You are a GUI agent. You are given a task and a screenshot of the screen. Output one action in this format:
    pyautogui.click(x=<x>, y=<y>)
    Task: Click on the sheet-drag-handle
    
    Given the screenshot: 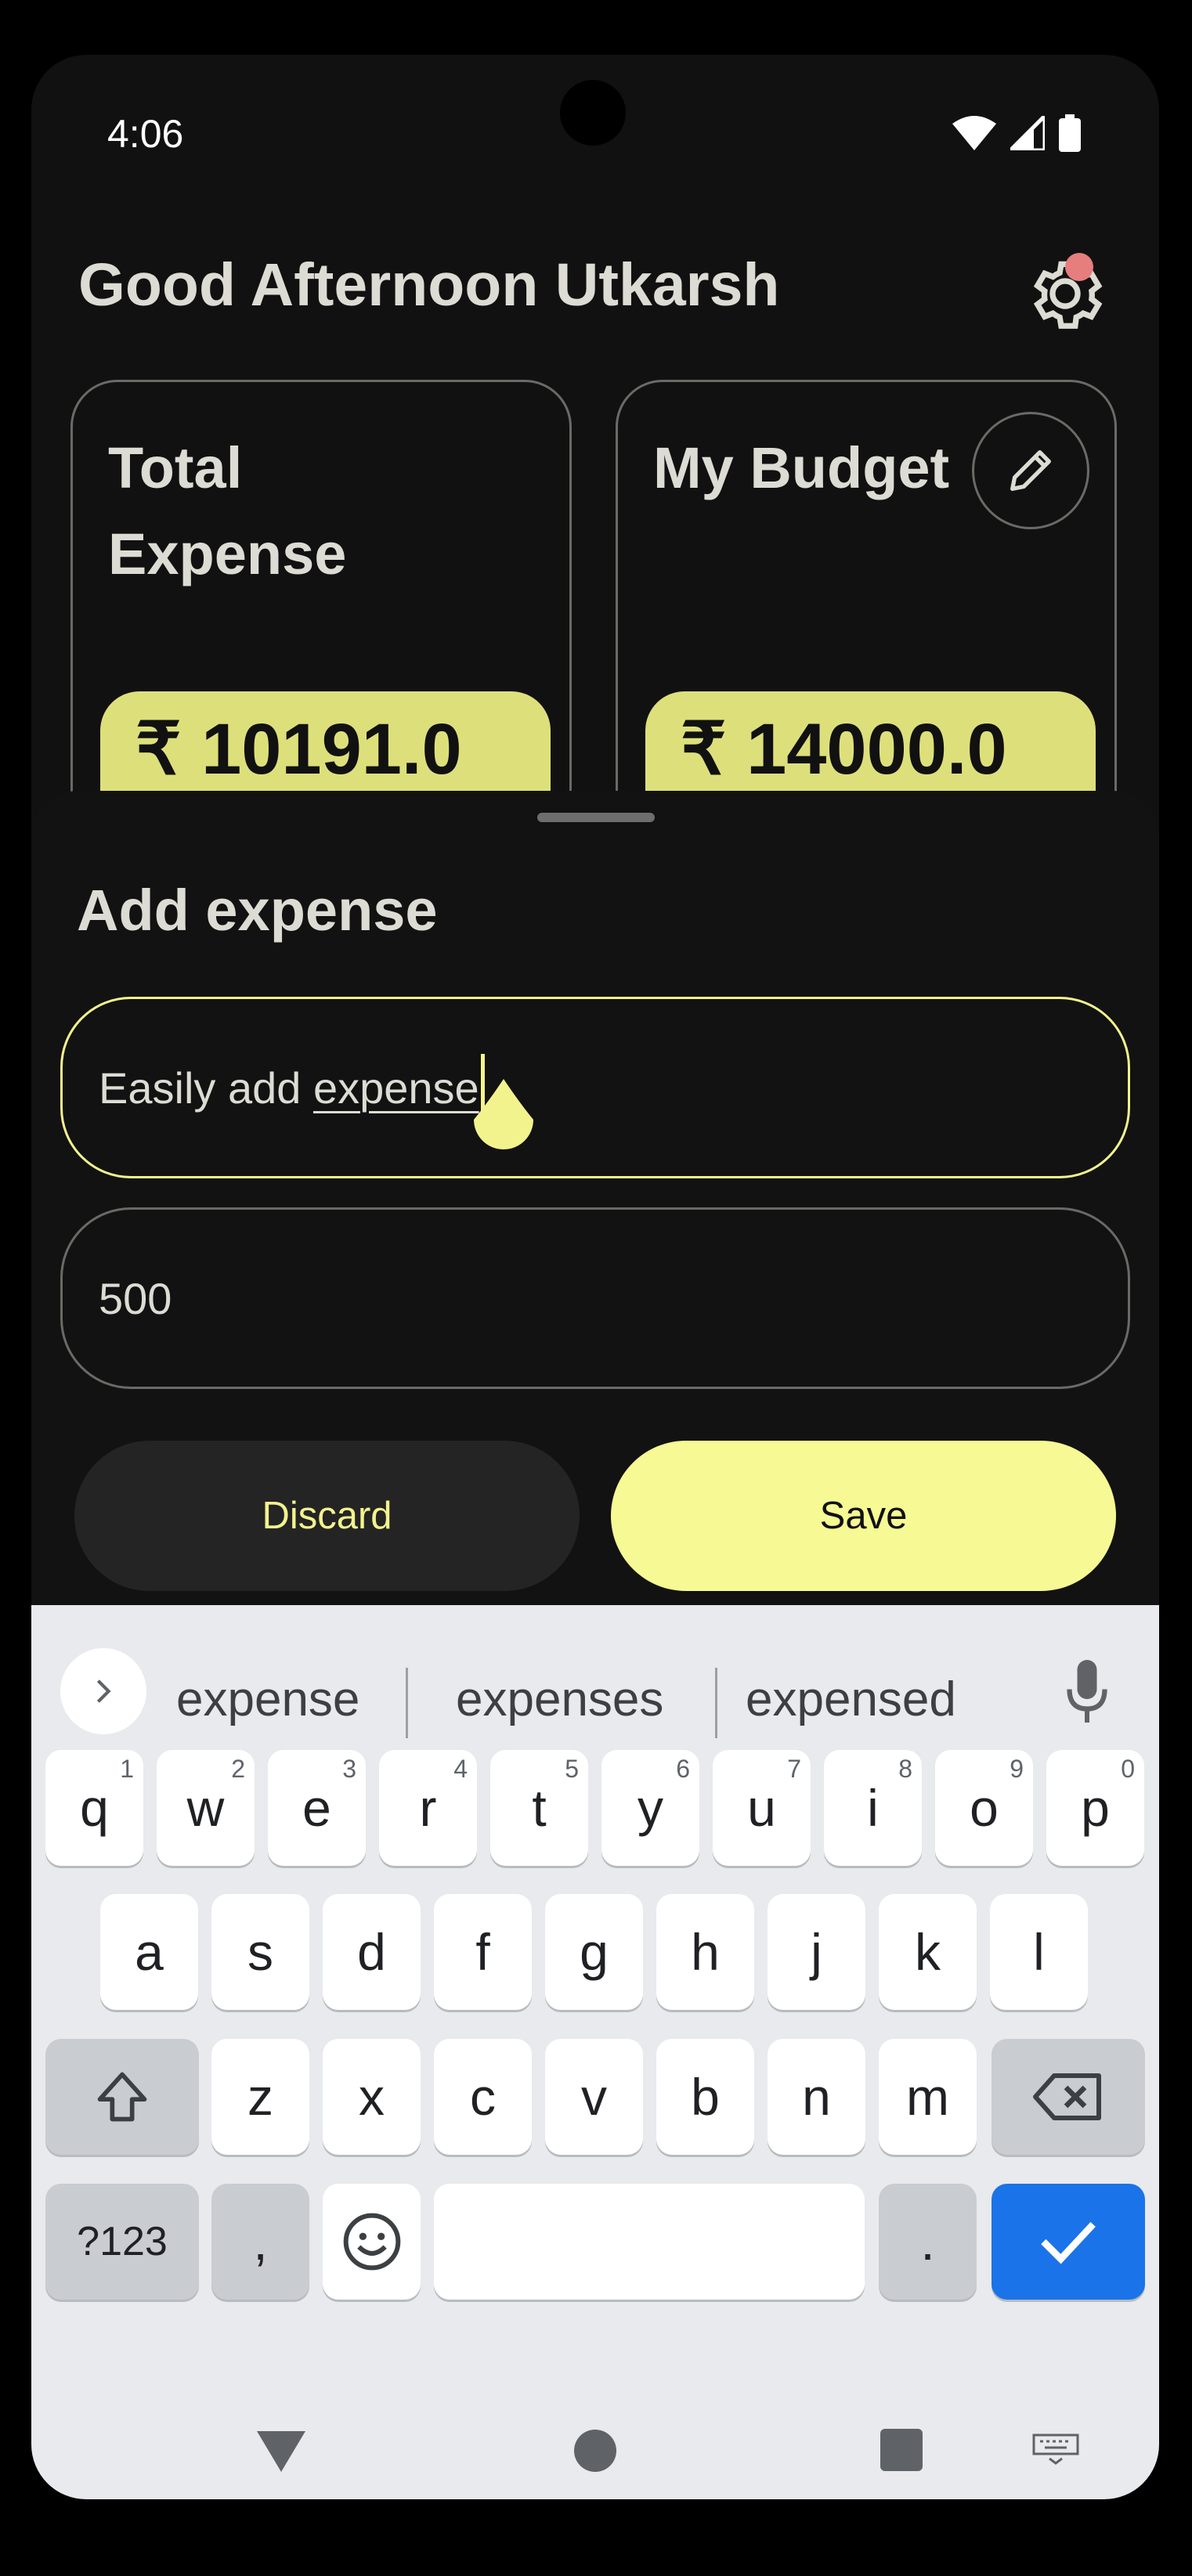 What is the action you would take?
    pyautogui.click(x=596, y=817)
    